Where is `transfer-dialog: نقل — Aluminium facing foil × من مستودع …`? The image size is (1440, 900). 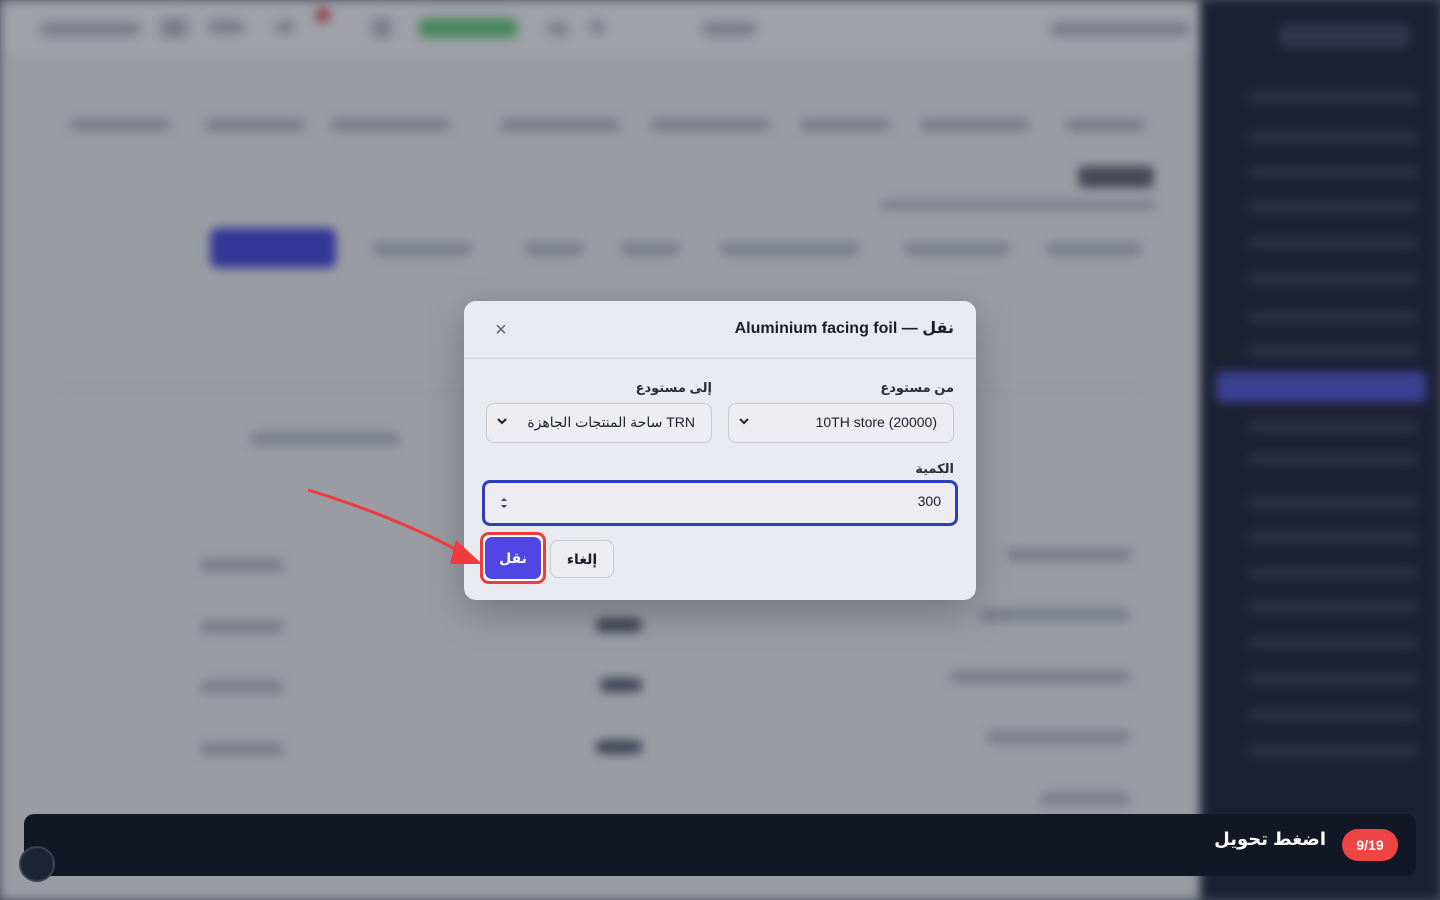
transfer-dialog: نقل — Aluminium facing foil × من مستودع … is located at coordinates (720, 450).